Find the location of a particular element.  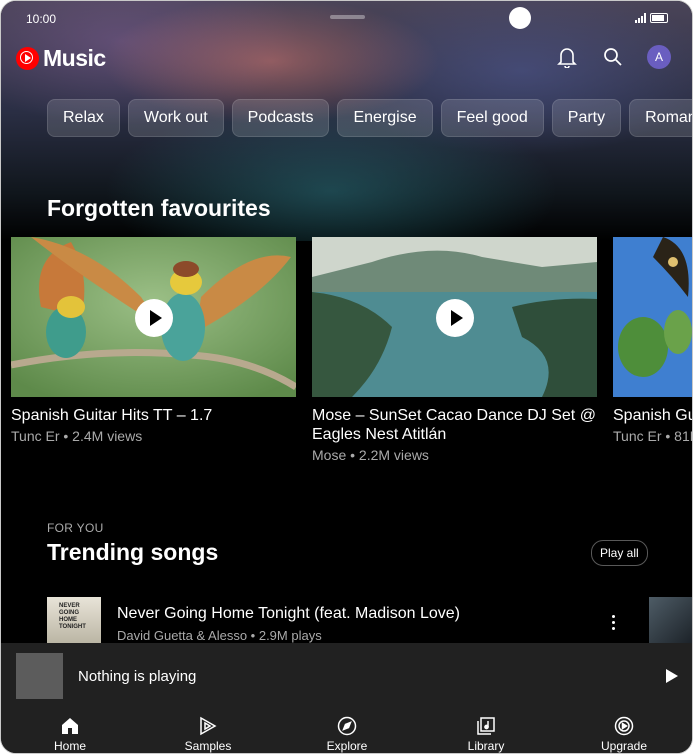

upgrade-icon is located at coordinates (624, 726).